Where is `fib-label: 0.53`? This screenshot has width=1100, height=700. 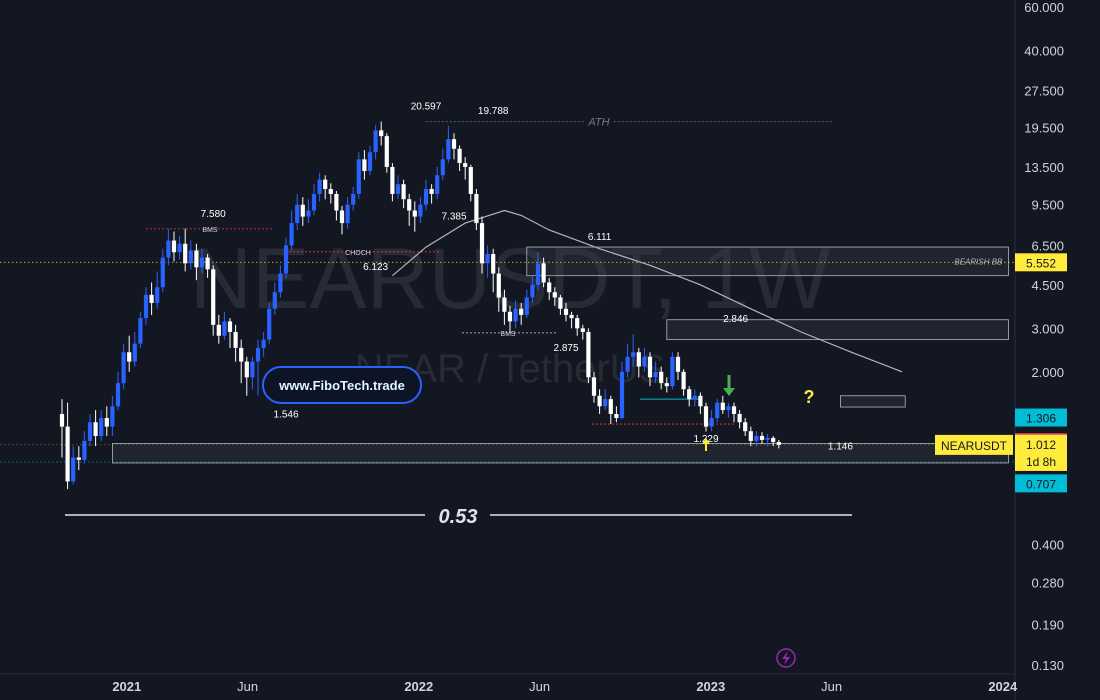
fib-label: 0.53 is located at coordinates (458, 517).